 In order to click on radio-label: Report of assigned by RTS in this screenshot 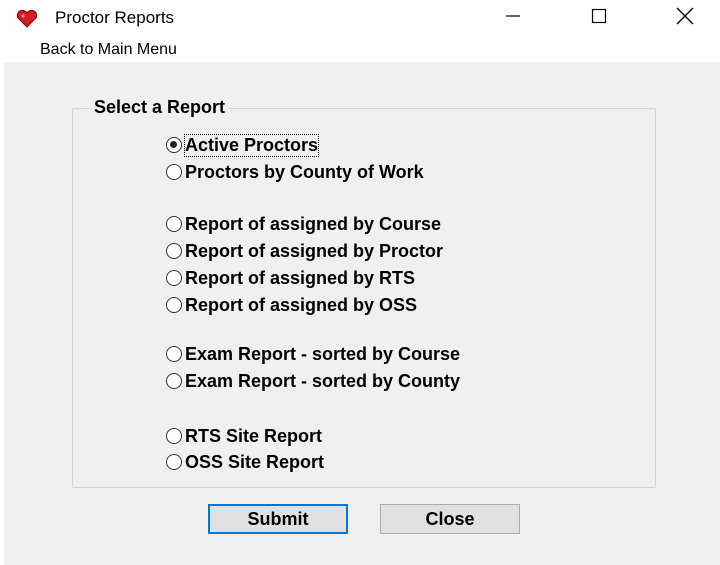, I will do `click(300, 277)`.